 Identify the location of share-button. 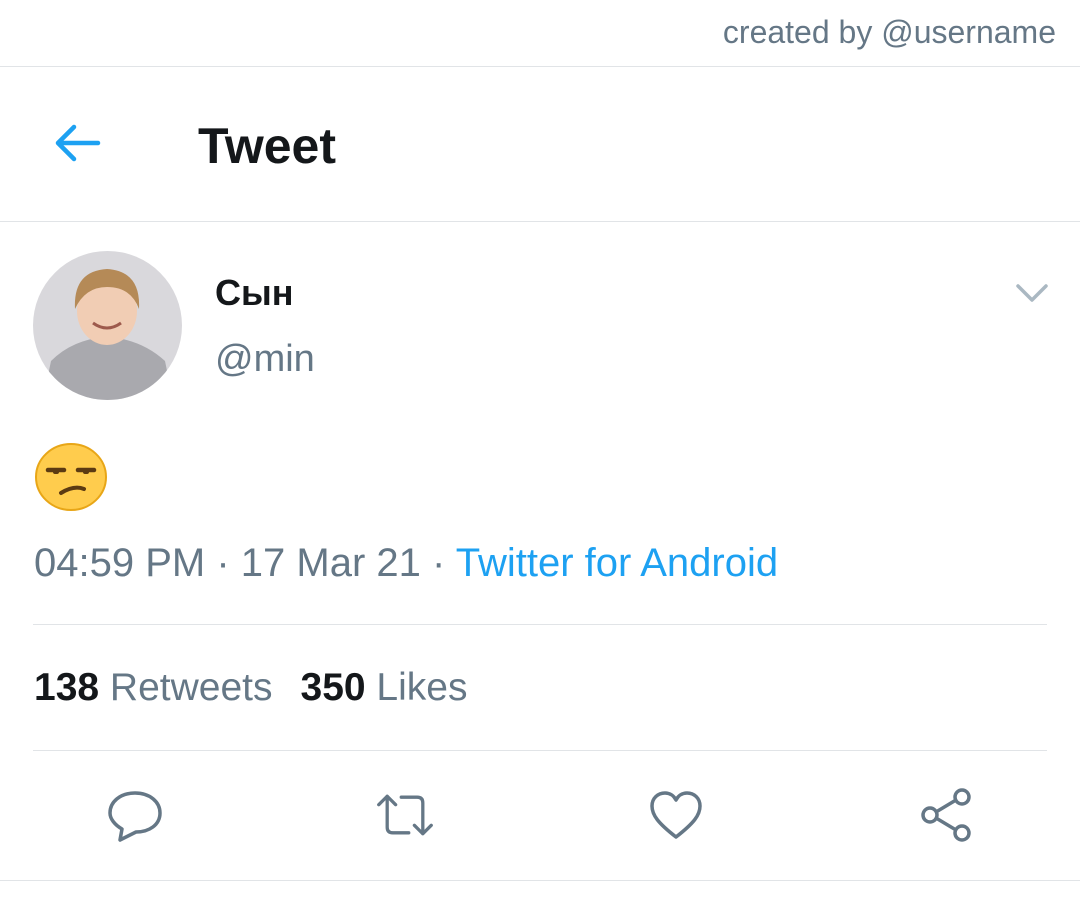
(946, 815).